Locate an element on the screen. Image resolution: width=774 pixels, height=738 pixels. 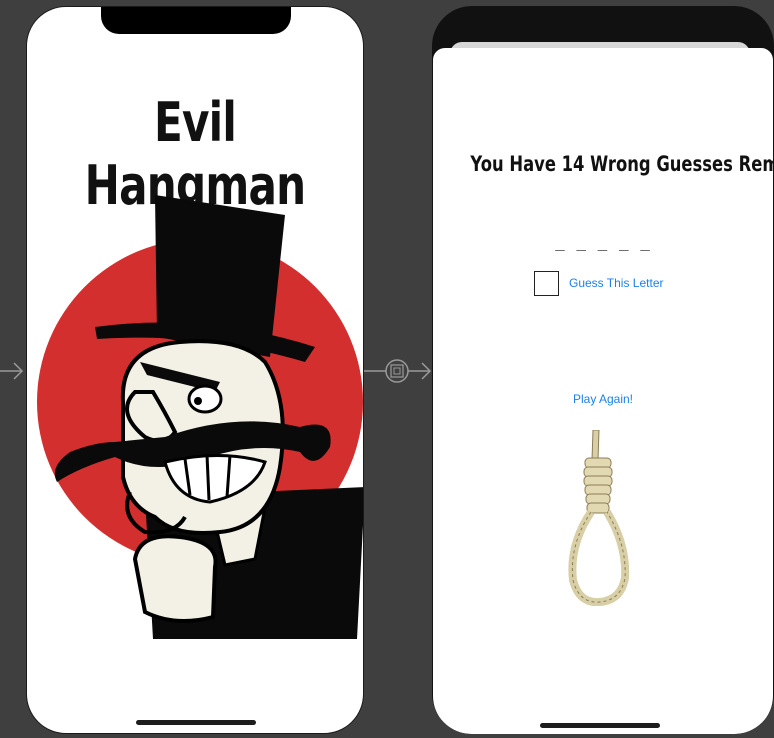
device-notch is located at coordinates (196, 20).